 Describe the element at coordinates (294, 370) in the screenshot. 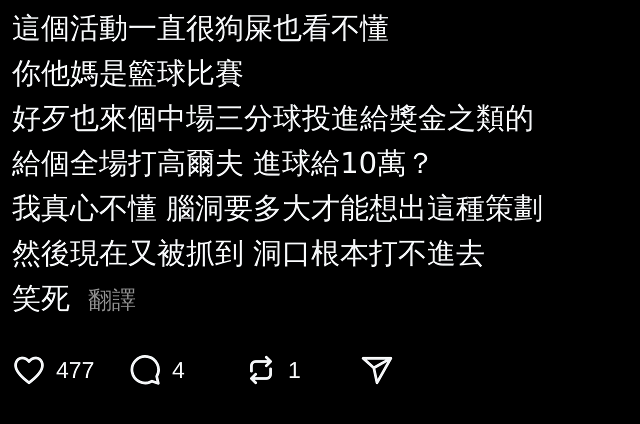

I see `count-label: 1` at that location.